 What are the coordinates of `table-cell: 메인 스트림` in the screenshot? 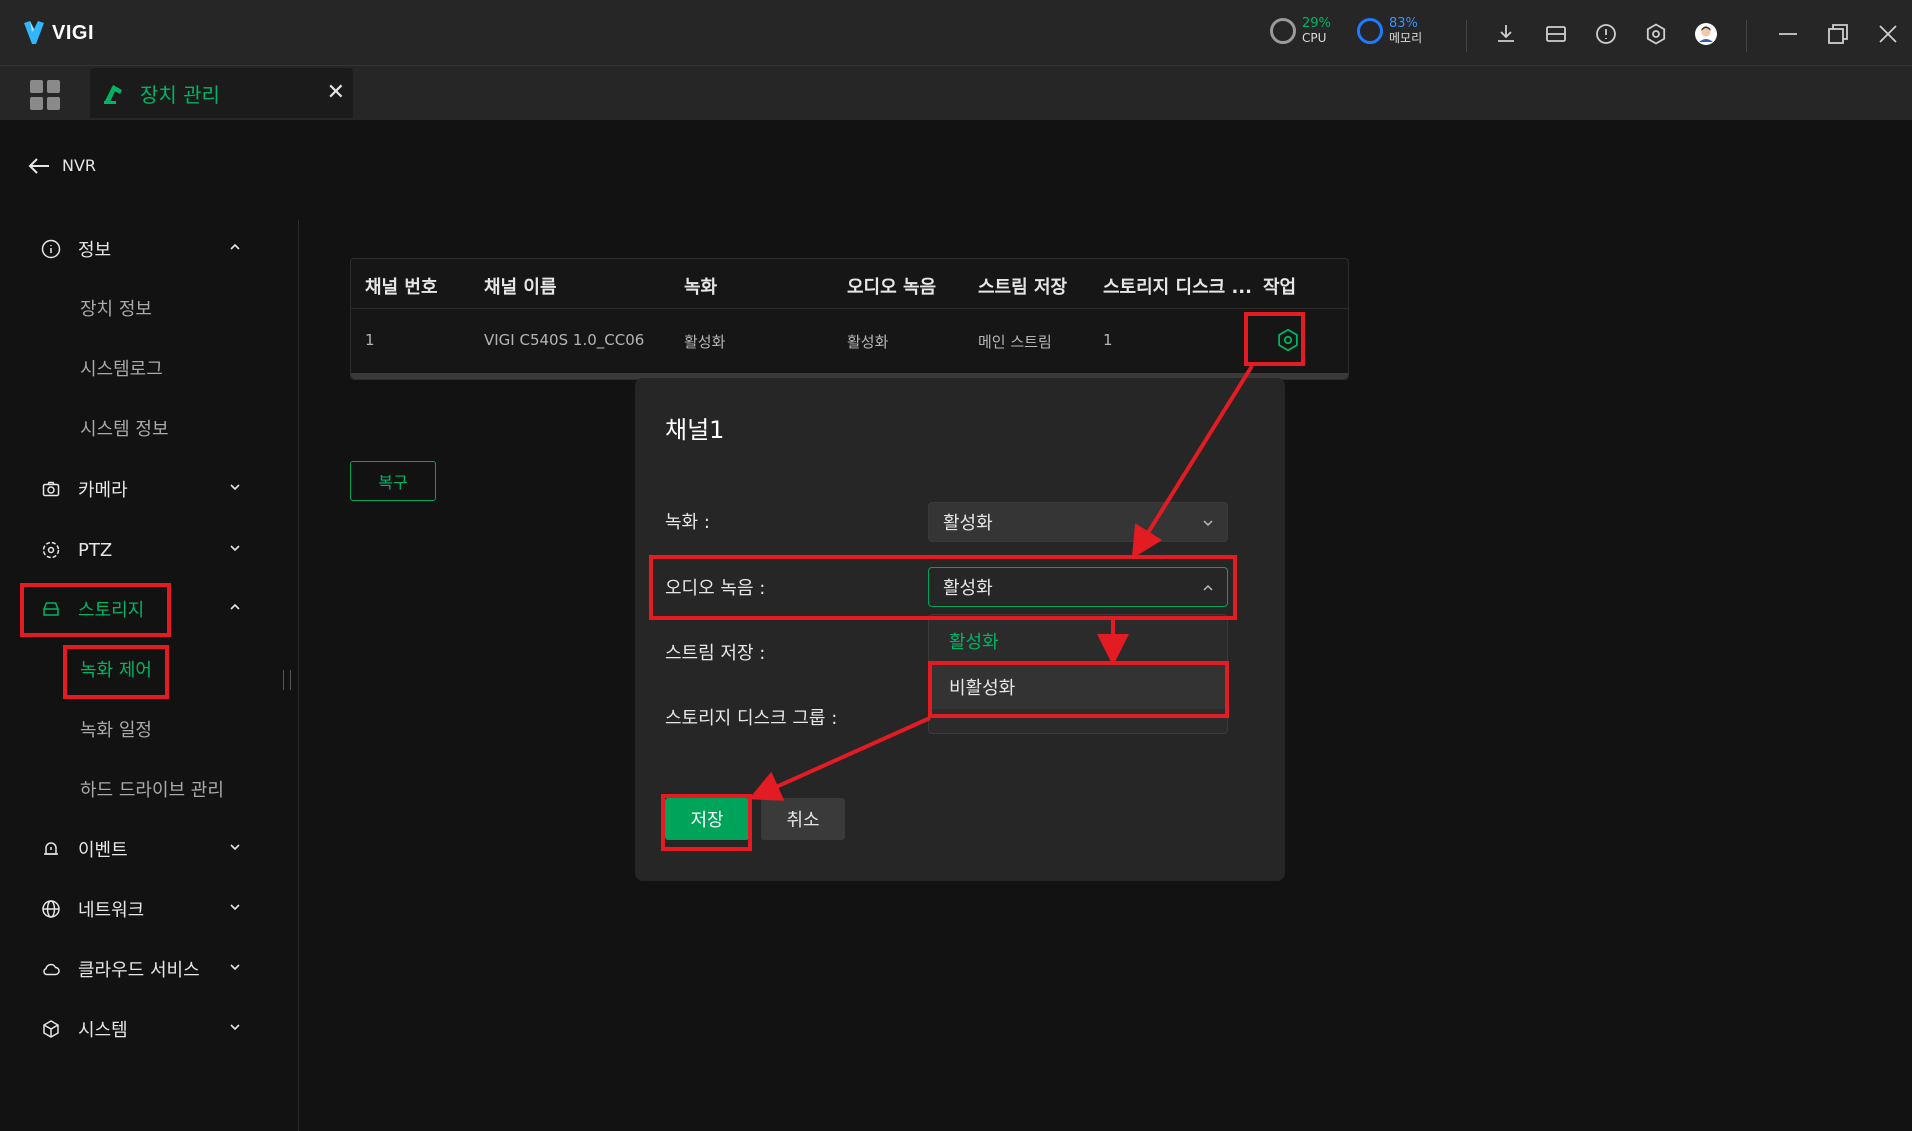 It's located at (1015, 342).